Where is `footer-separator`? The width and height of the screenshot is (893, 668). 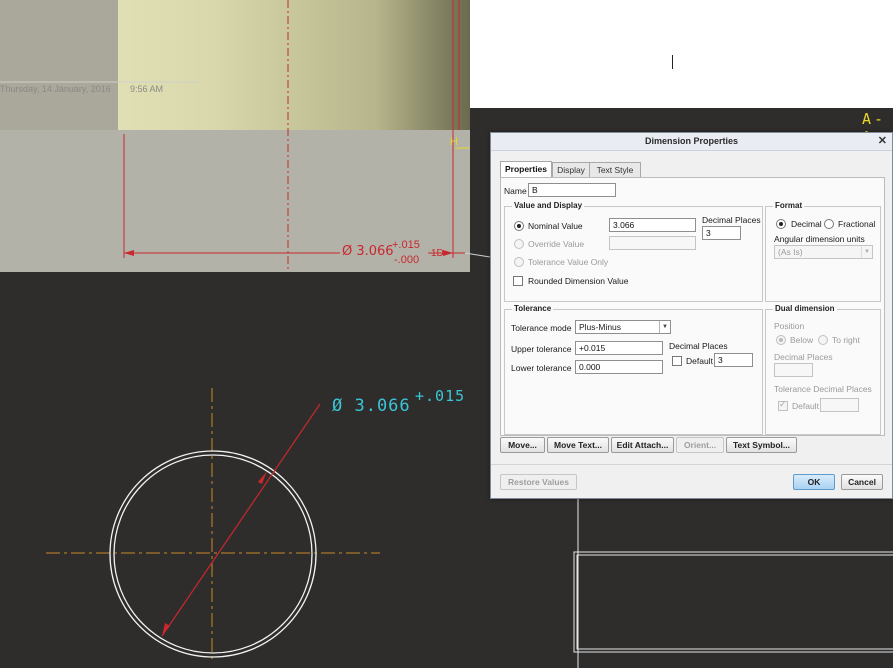
footer-separator is located at coordinates (691, 464).